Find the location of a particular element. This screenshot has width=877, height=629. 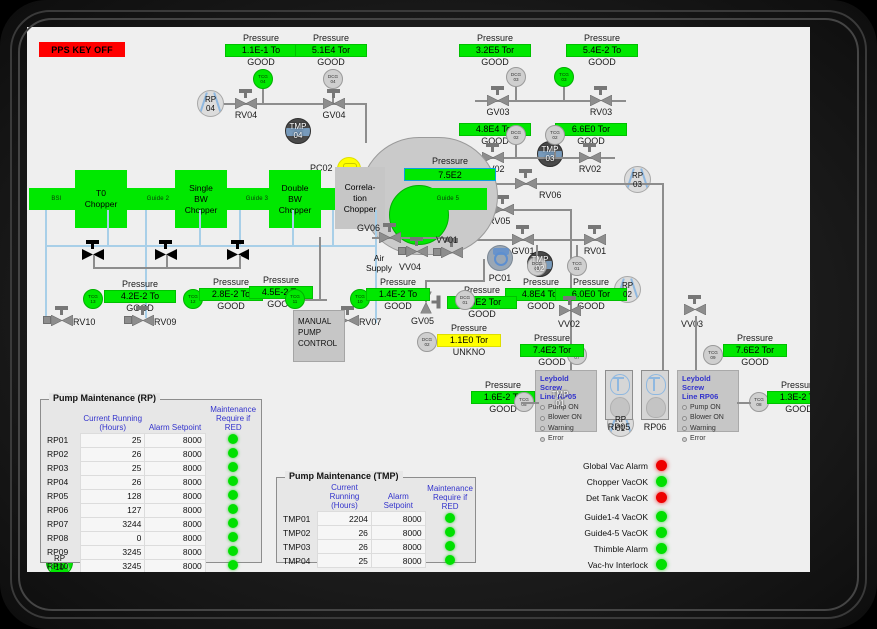

gauge-tcg09: TCG 09 is located at coordinates (713, 355).